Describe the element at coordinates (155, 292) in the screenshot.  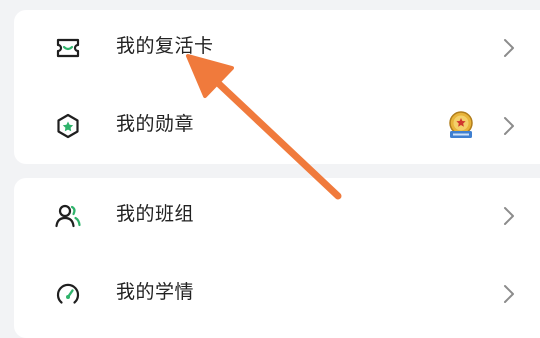
I see `menu-item-label: 我的学情` at that location.